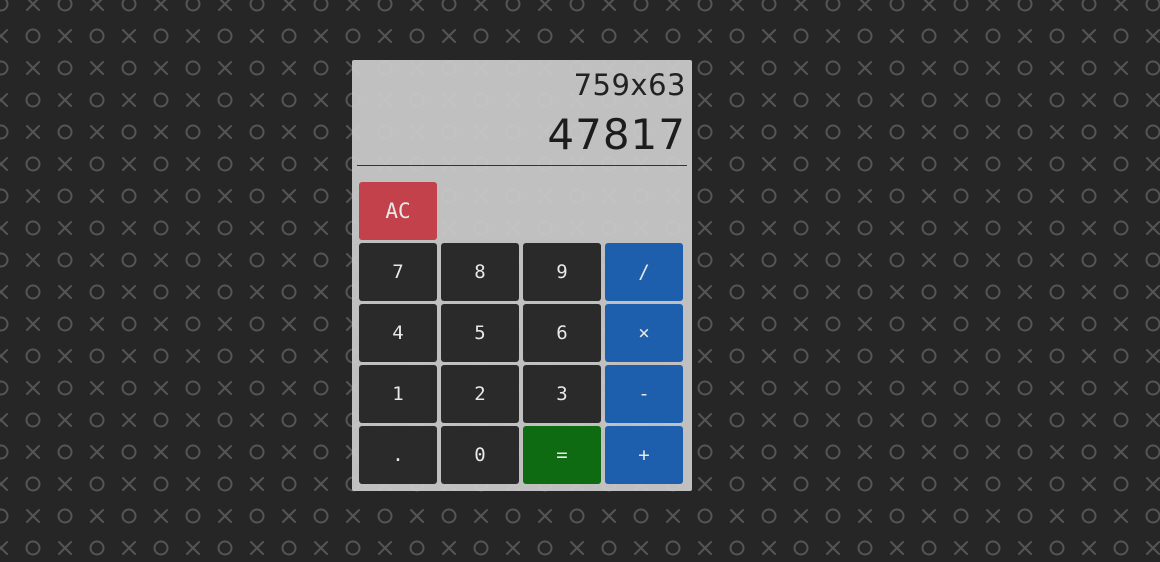 The height and width of the screenshot is (562, 1160). I want to click on clear-button: AC, so click(398, 211).